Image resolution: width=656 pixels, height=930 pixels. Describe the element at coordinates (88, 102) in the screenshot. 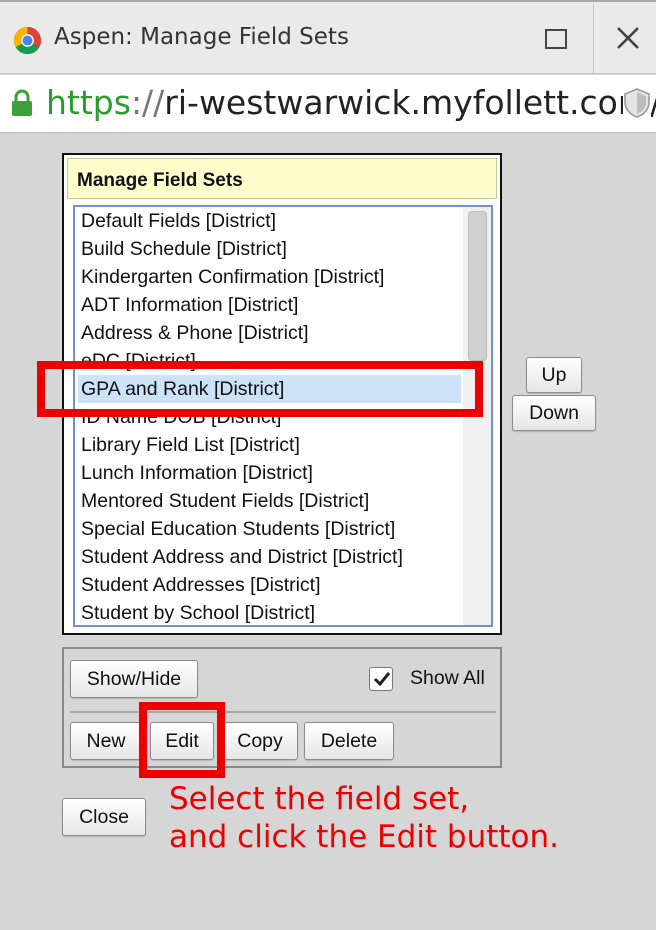

I see `url-scheme: https` at that location.